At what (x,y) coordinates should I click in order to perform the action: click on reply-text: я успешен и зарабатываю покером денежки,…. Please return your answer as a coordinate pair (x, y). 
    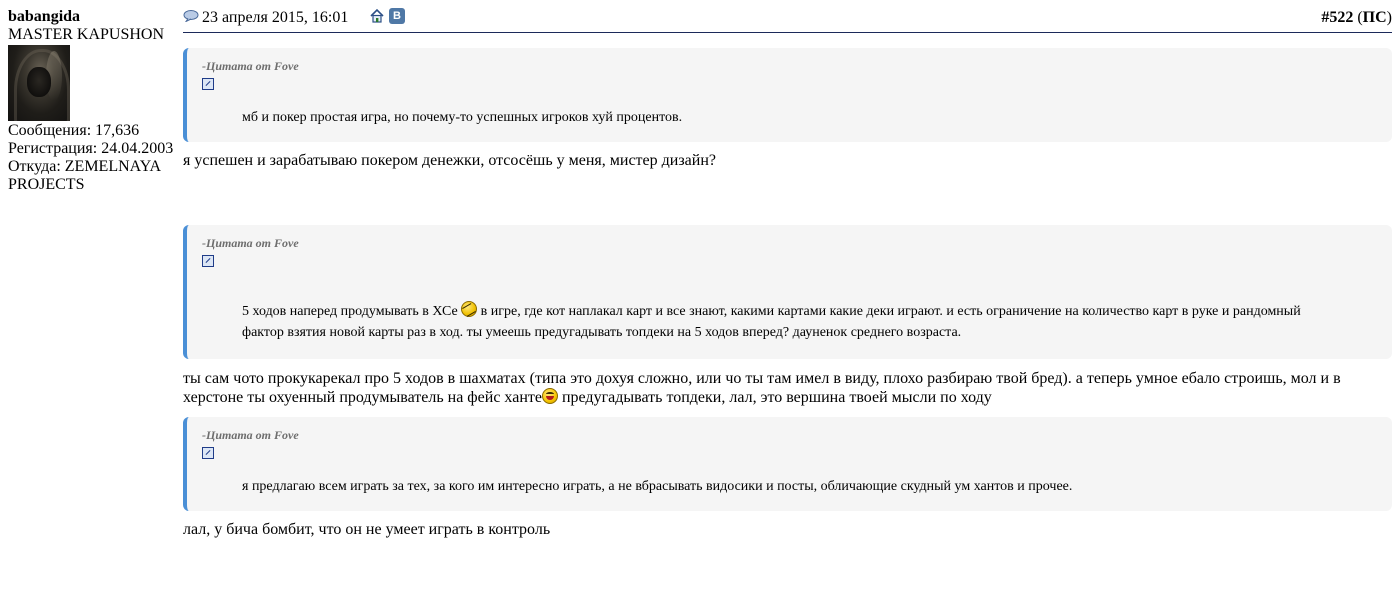
    Looking at the image, I should click on (449, 160).